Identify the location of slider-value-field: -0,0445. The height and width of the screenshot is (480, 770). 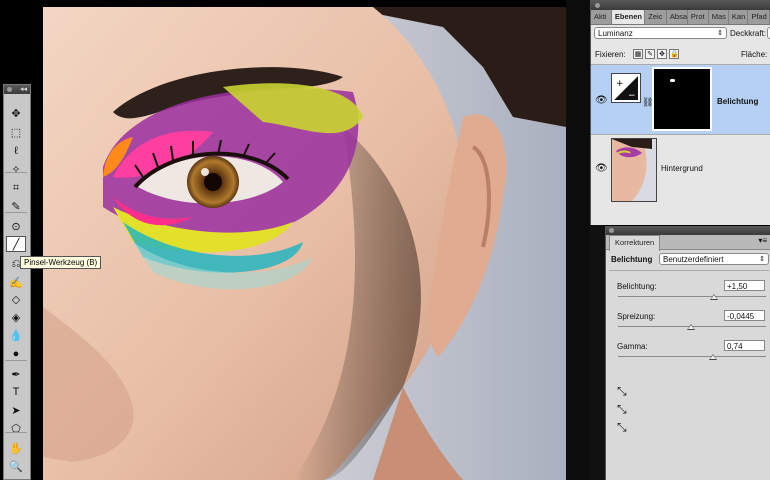
(744, 315).